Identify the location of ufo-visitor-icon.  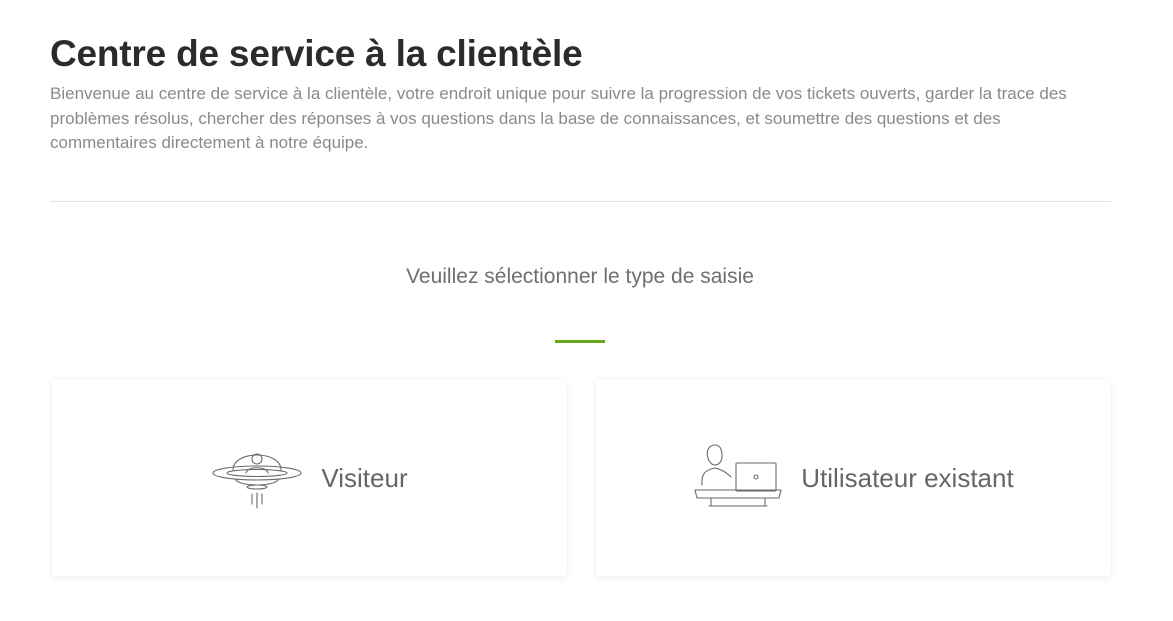
(257, 481).